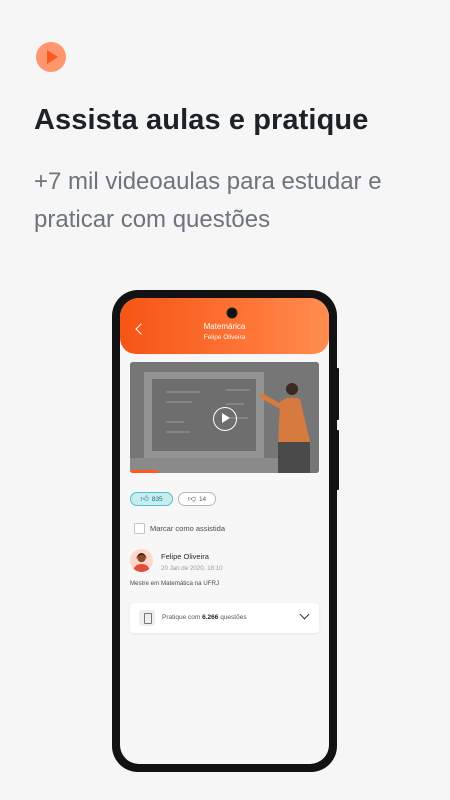 The height and width of the screenshot is (800, 450). Describe the element at coordinates (147, 618) in the screenshot. I see `document-icon` at that location.